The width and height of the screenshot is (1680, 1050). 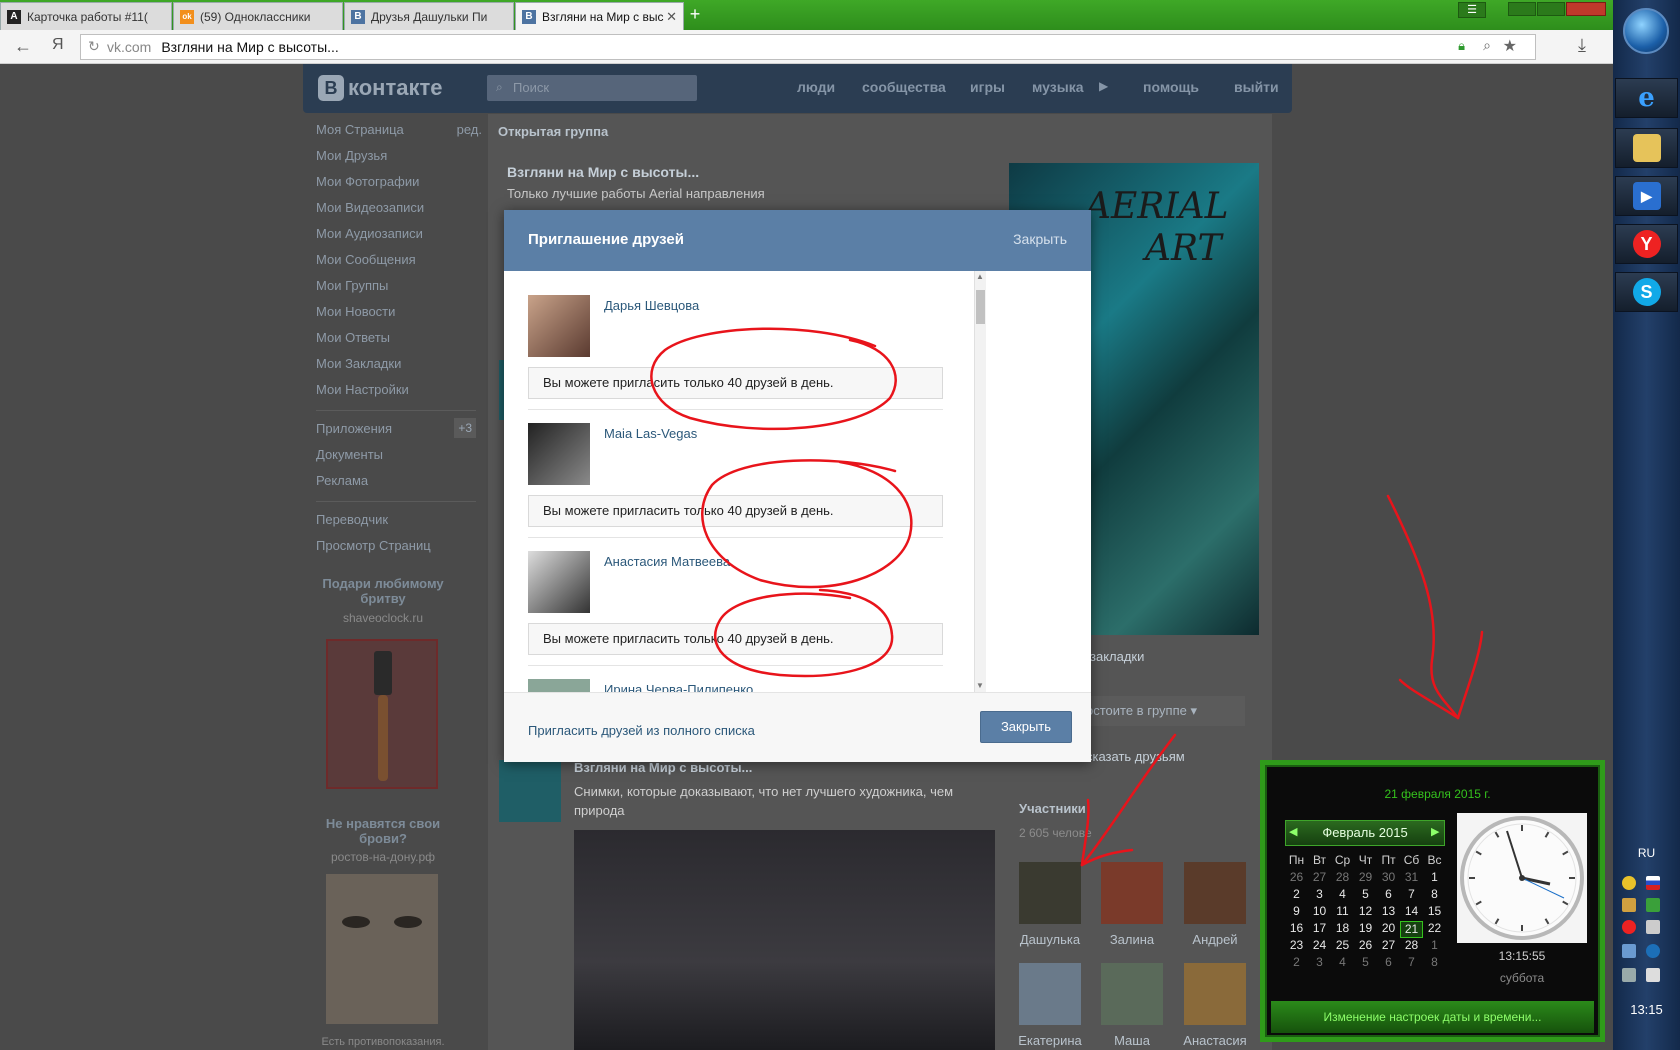 What do you see at coordinates (382, 714) in the screenshot?
I see `ad-image-razor` at bounding box center [382, 714].